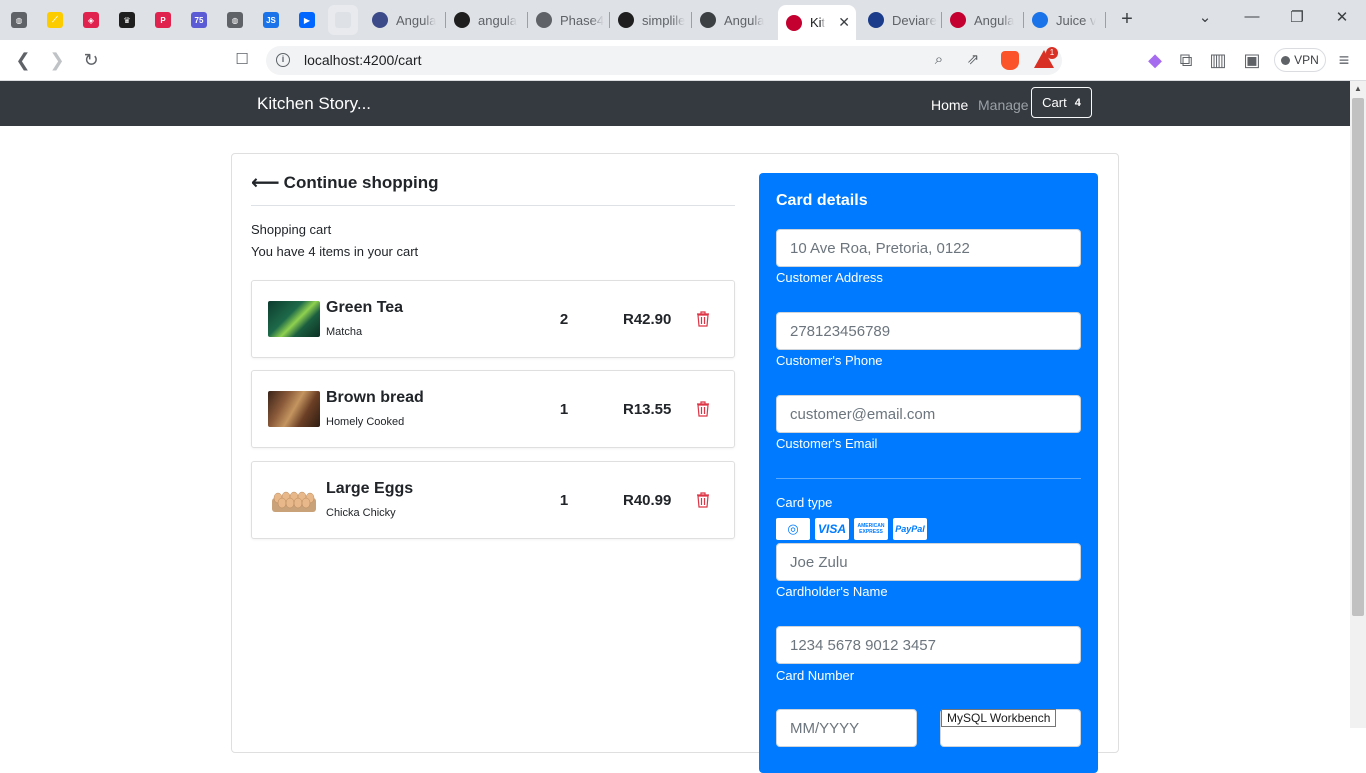  I want to click on brown-bread-image, so click(294, 409).